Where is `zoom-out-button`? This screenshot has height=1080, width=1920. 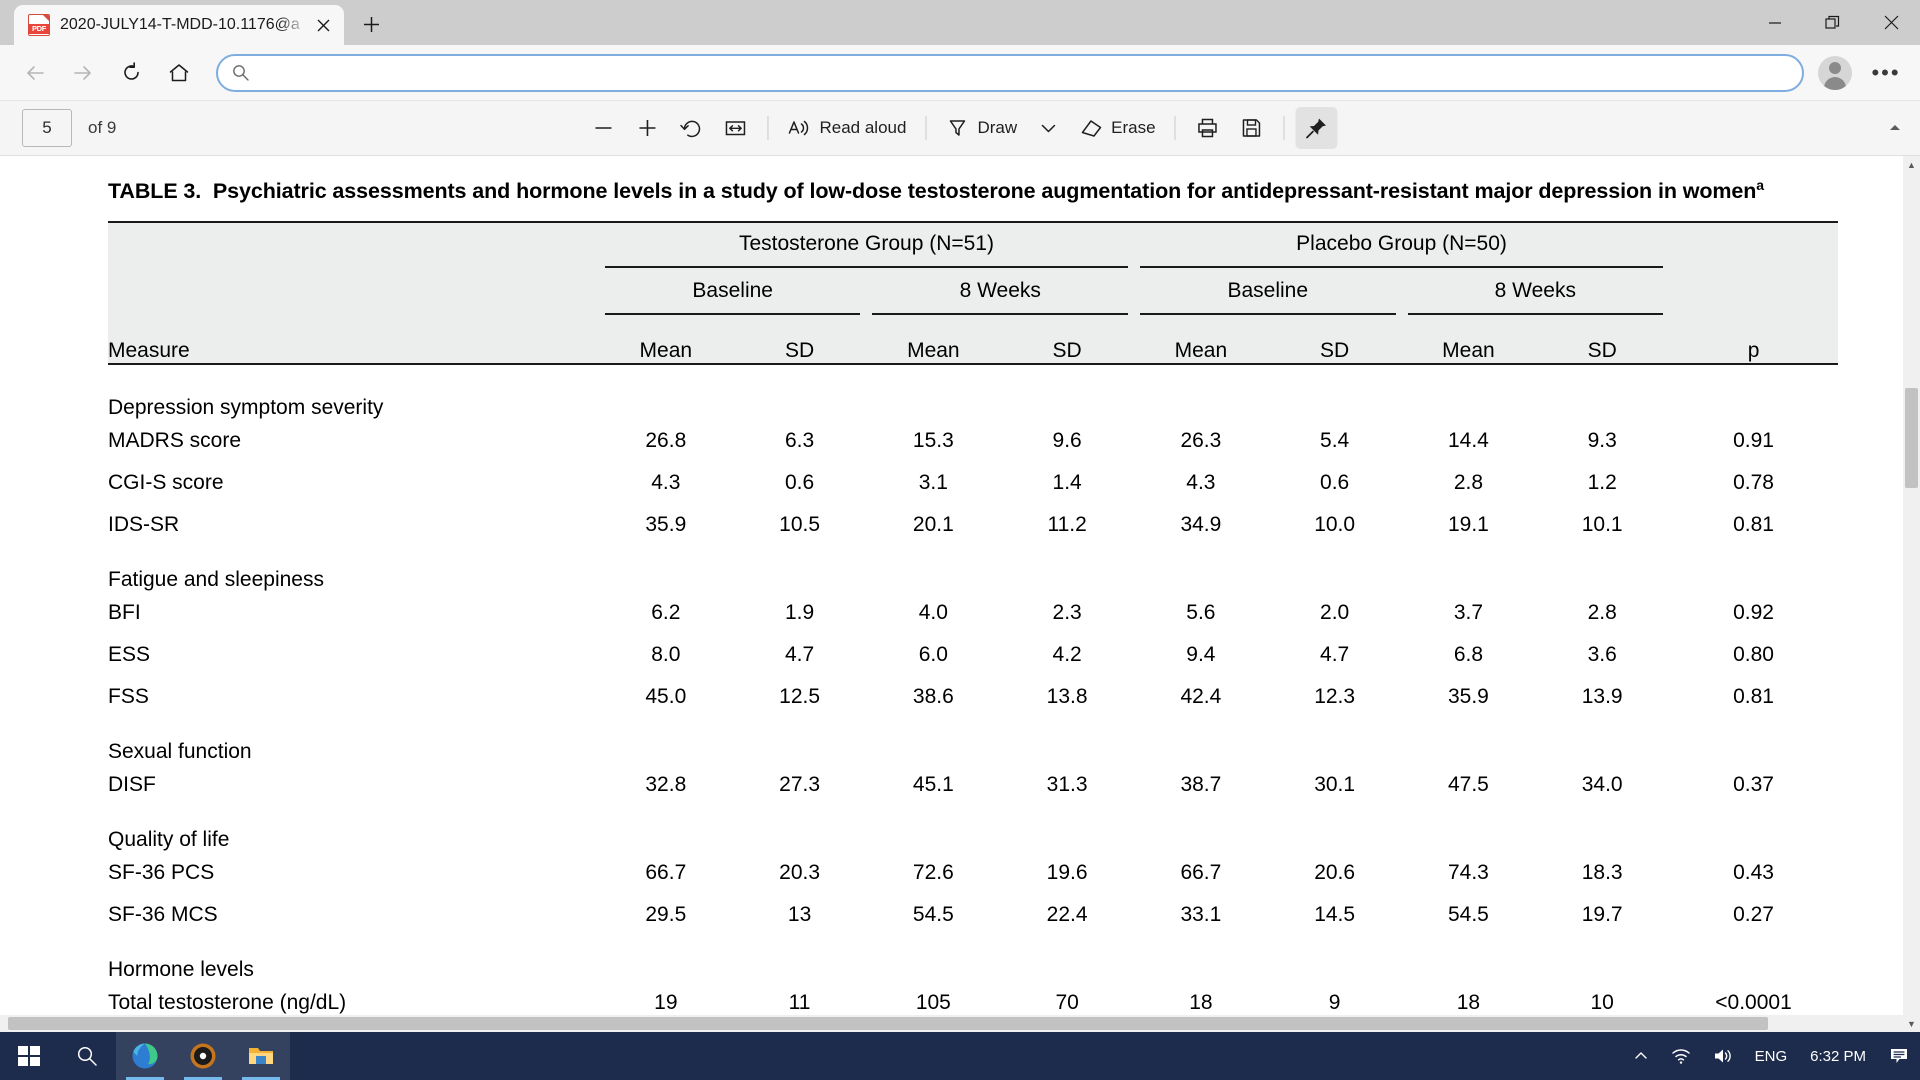 zoom-out-button is located at coordinates (603, 128).